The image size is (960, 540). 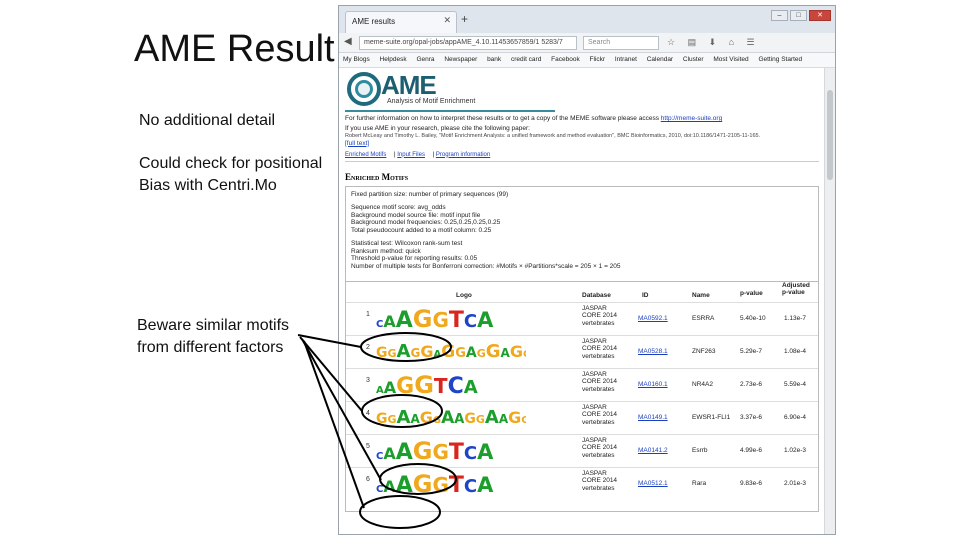 I want to click on motif-name: Esrrb, so click(x=700, y=450).